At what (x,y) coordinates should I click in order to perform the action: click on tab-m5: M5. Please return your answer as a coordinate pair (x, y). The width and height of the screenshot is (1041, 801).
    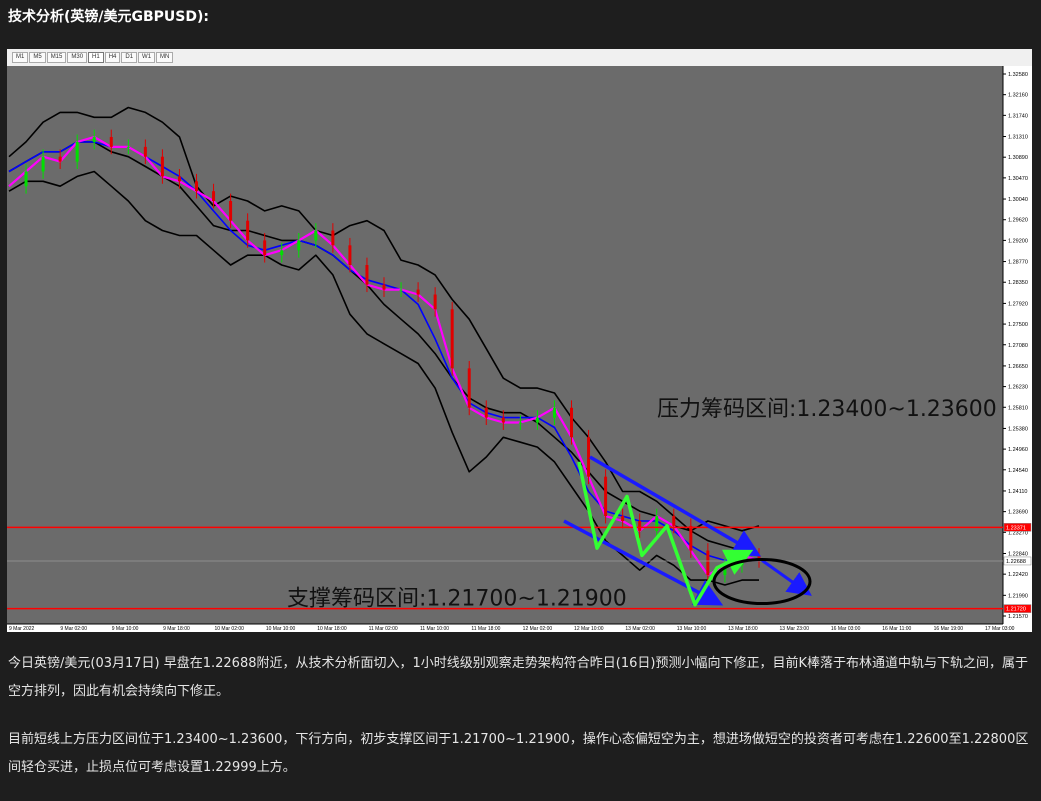
    Looking at the image, I should click on (37, 57).